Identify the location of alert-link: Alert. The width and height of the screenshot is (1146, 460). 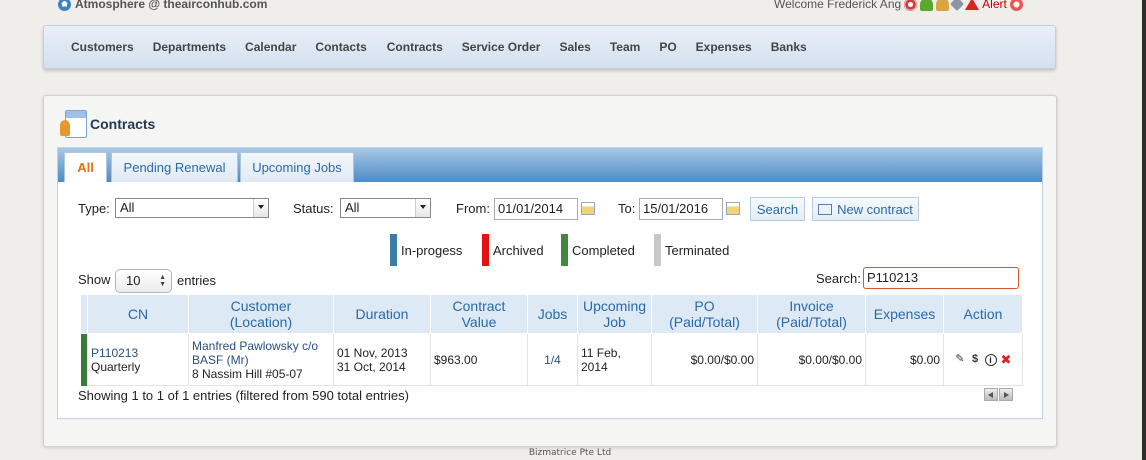
(994, 5).